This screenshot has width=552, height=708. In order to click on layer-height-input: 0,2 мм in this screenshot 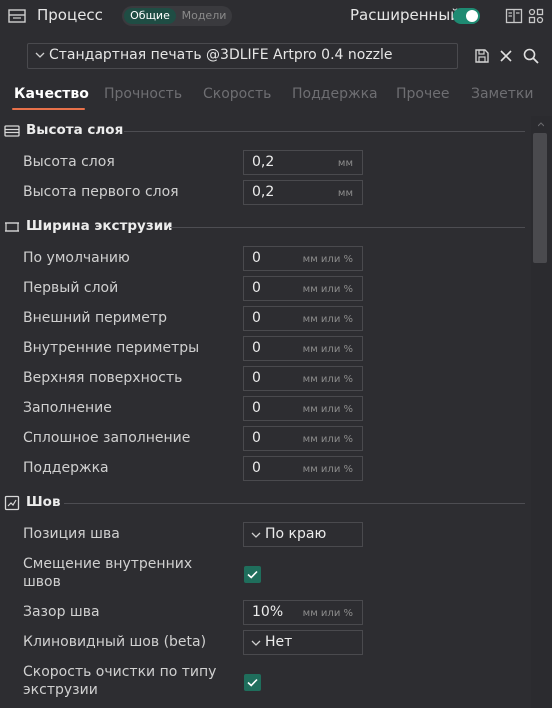, I will do `click(303, 162)`.